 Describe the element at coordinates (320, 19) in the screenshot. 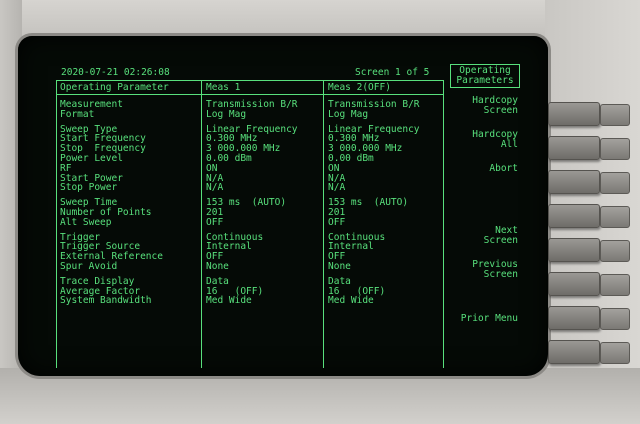

I see `instrument-bezel-top` at that location.